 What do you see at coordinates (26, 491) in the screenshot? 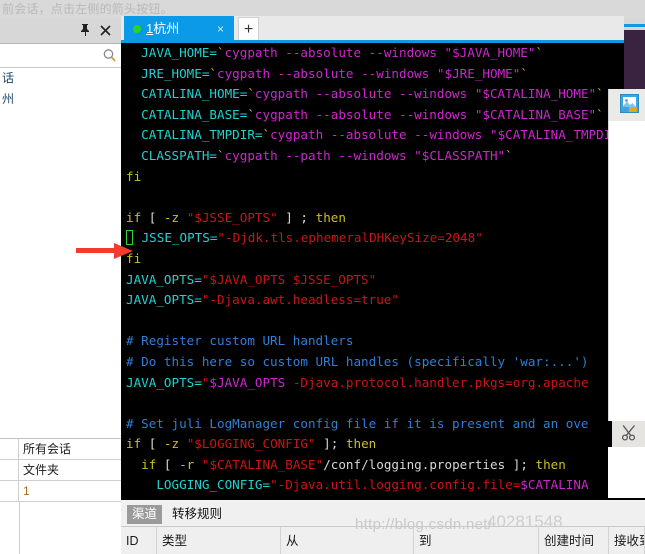
I see `row-label: 1` at bounding box center [26, 491].